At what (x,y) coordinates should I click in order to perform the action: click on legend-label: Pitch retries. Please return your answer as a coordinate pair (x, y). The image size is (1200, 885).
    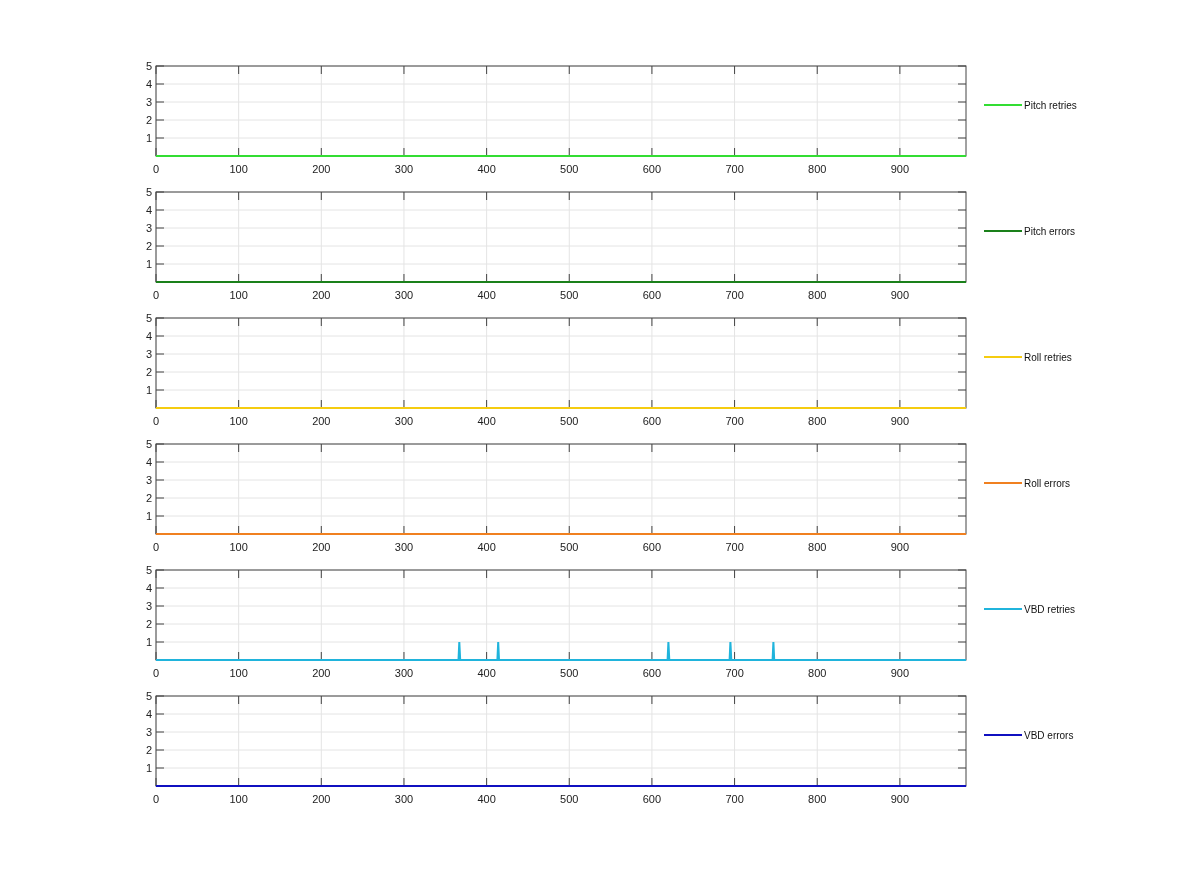
    Looking at the image, I should click on (1050, 105).